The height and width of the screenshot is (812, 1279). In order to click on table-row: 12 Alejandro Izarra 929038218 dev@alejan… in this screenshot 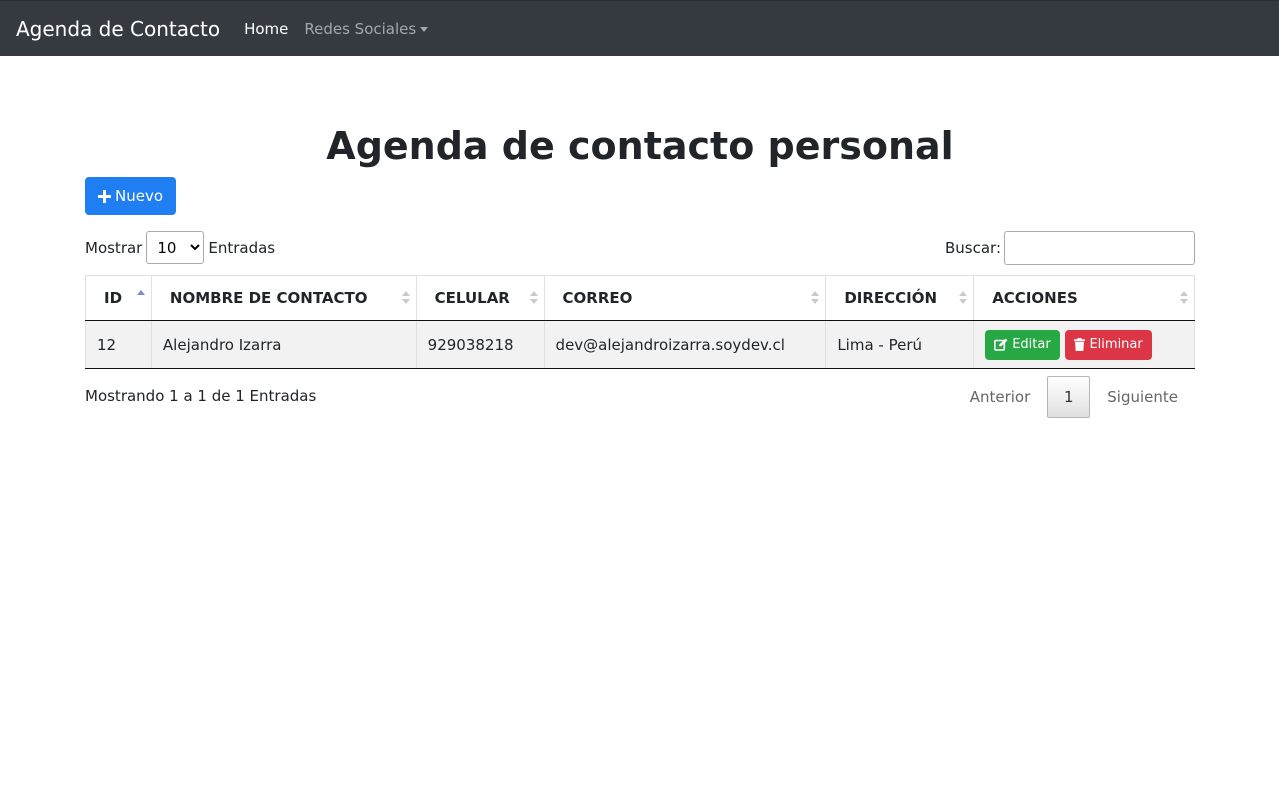, I will do `click(640, 344)`.